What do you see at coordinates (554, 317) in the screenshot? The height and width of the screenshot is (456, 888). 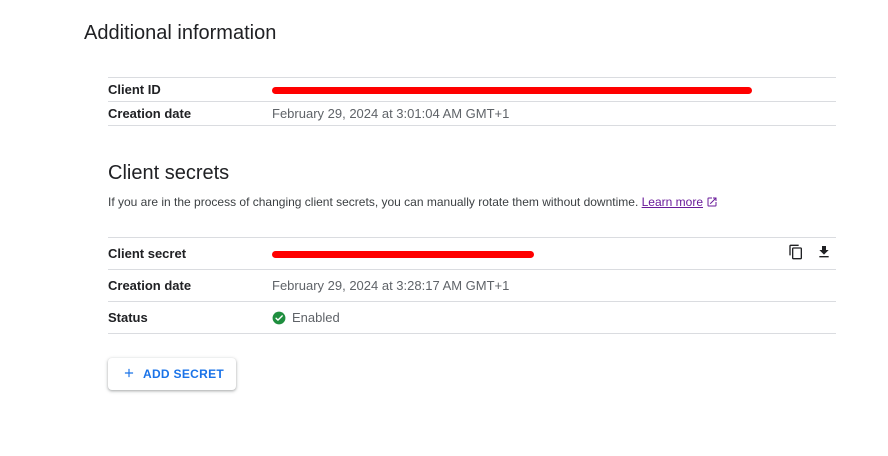 I see `status-value: Enabled` at bounding box center [554, 317].